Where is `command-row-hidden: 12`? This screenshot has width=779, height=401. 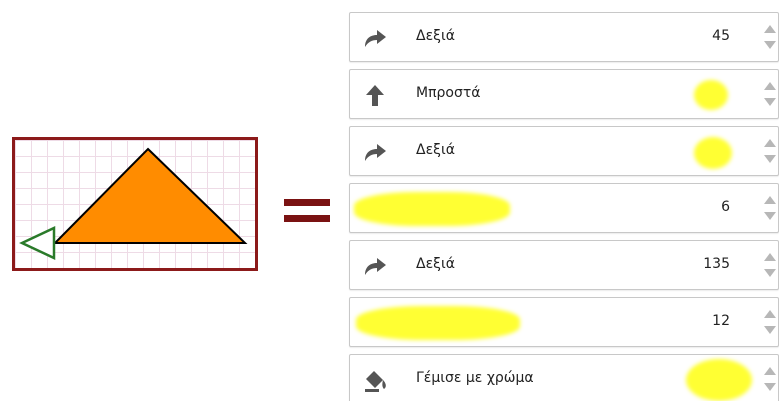 command-row-hidden: 12 is located at coordinates (564, 322).